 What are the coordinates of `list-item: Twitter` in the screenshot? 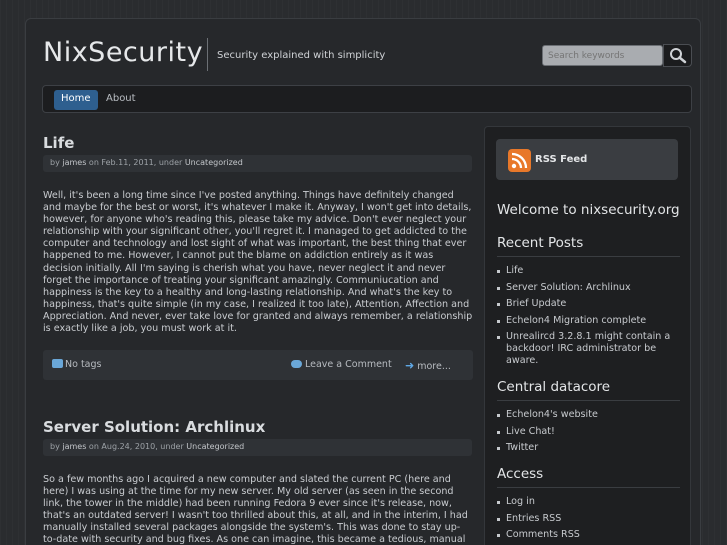 It's located at (589, 448).